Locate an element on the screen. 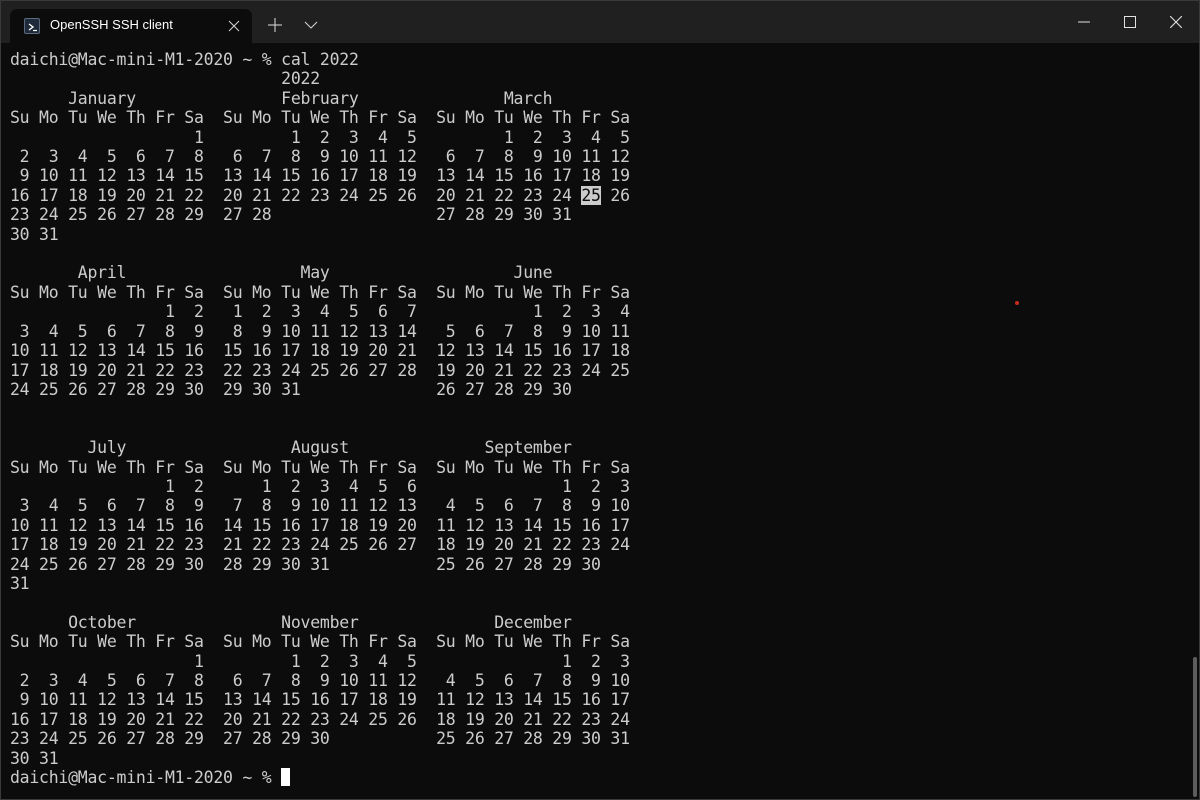  text-cursor is located at coordinates (286, 777).